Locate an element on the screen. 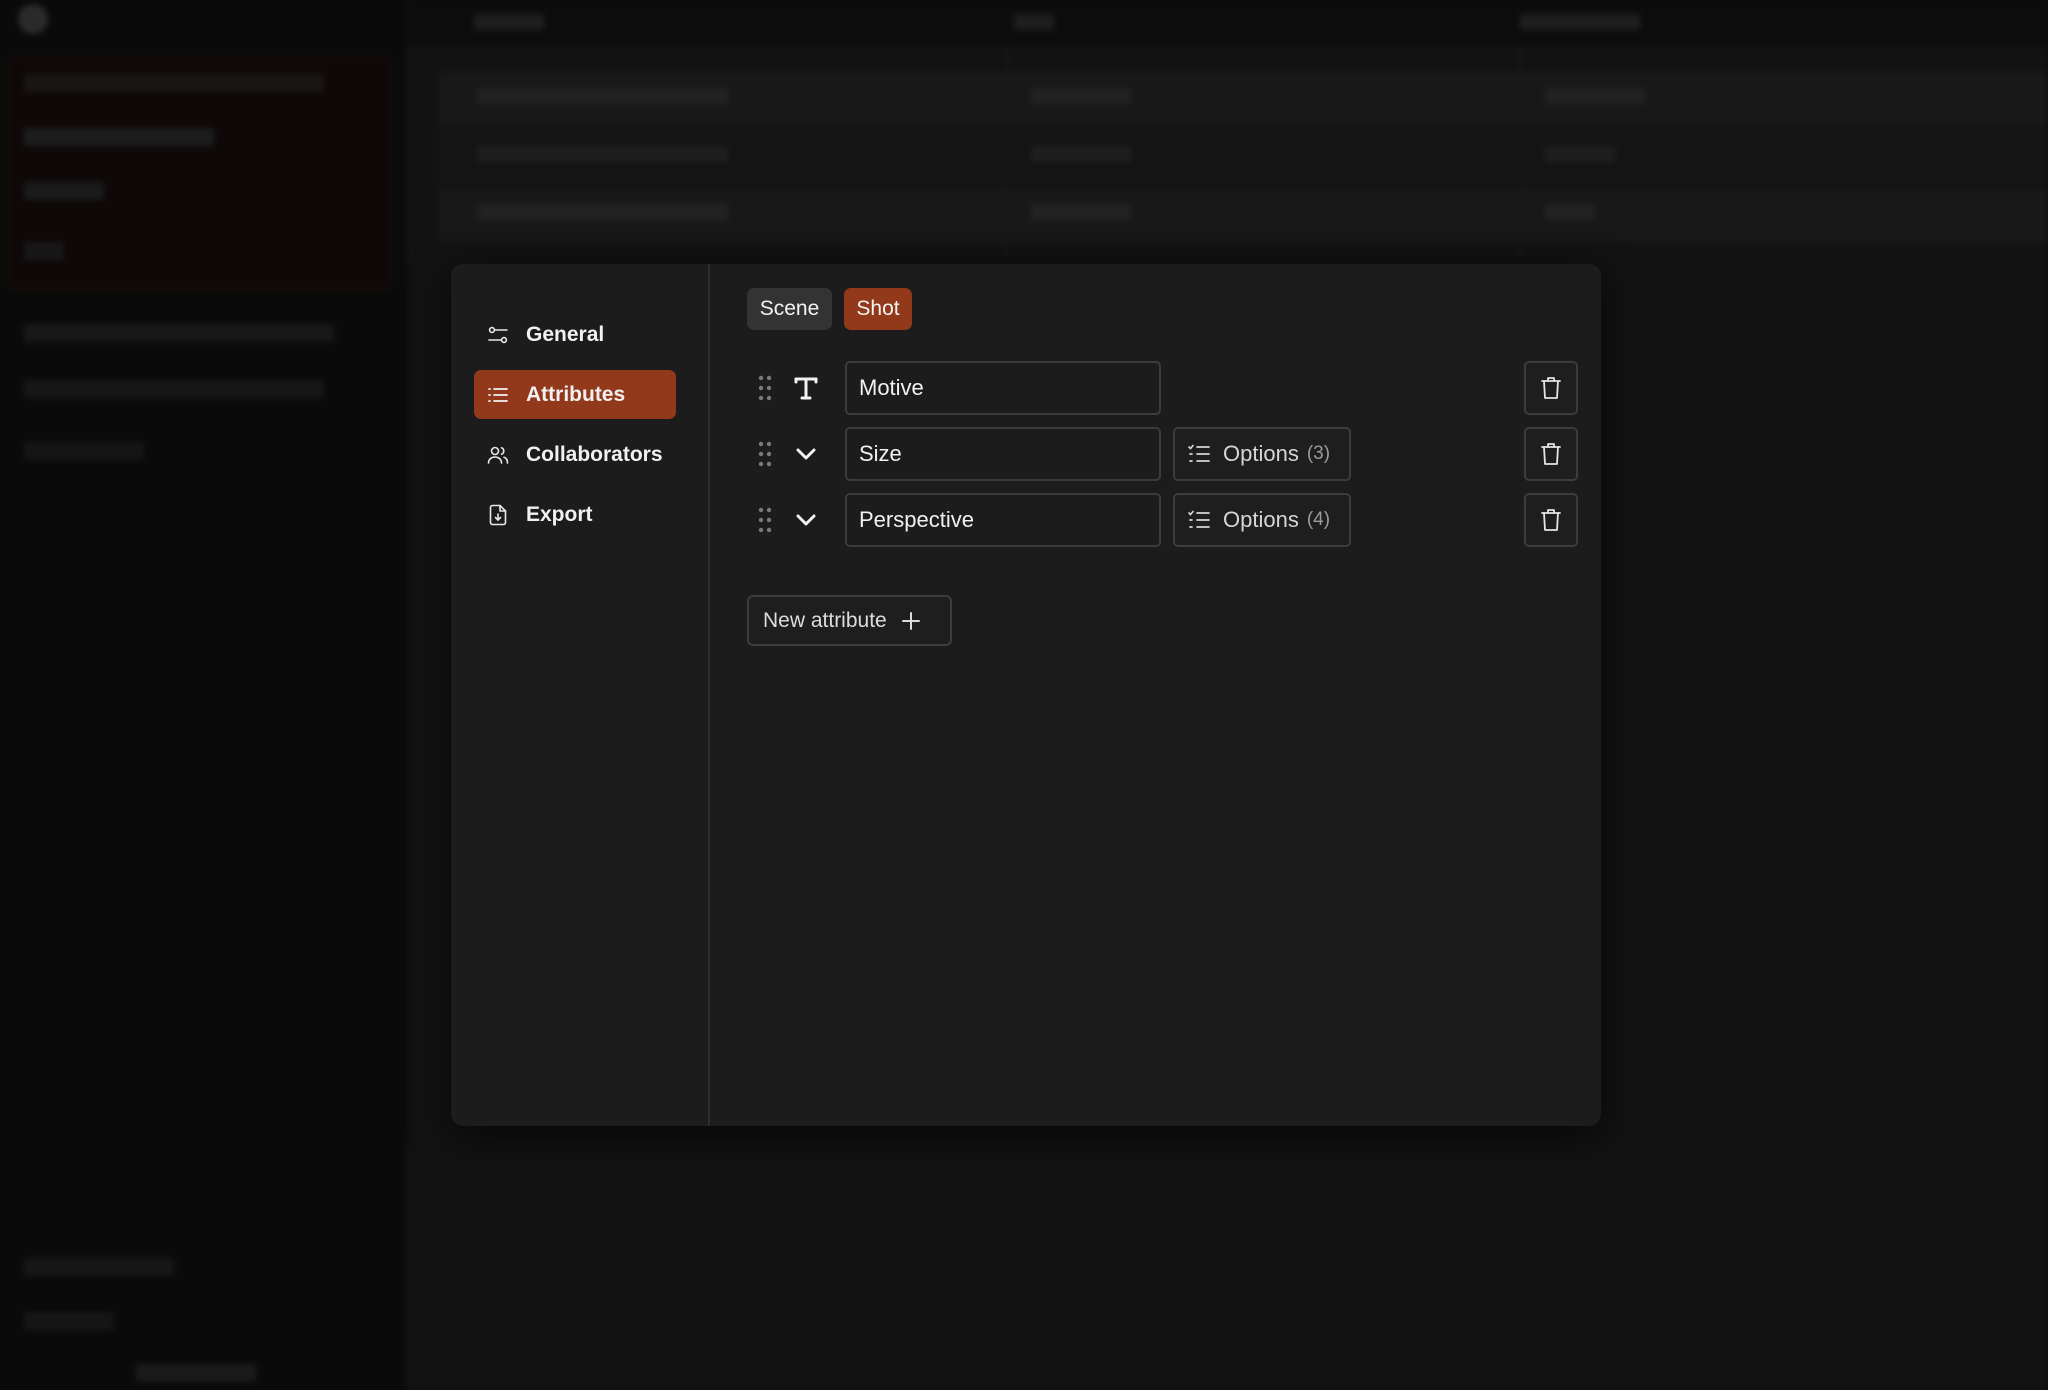 The image size is (2048, 1390). text-type-icon is located at coordinates (806, 388).